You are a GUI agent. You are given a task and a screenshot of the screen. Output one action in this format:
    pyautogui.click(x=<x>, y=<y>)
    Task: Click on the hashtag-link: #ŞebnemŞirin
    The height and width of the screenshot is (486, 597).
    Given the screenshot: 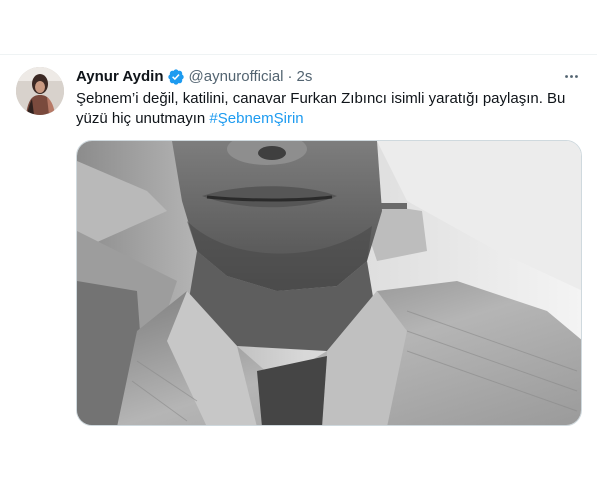 What is the action you would take?
    pyautogui.click(x=256, y=118)
    